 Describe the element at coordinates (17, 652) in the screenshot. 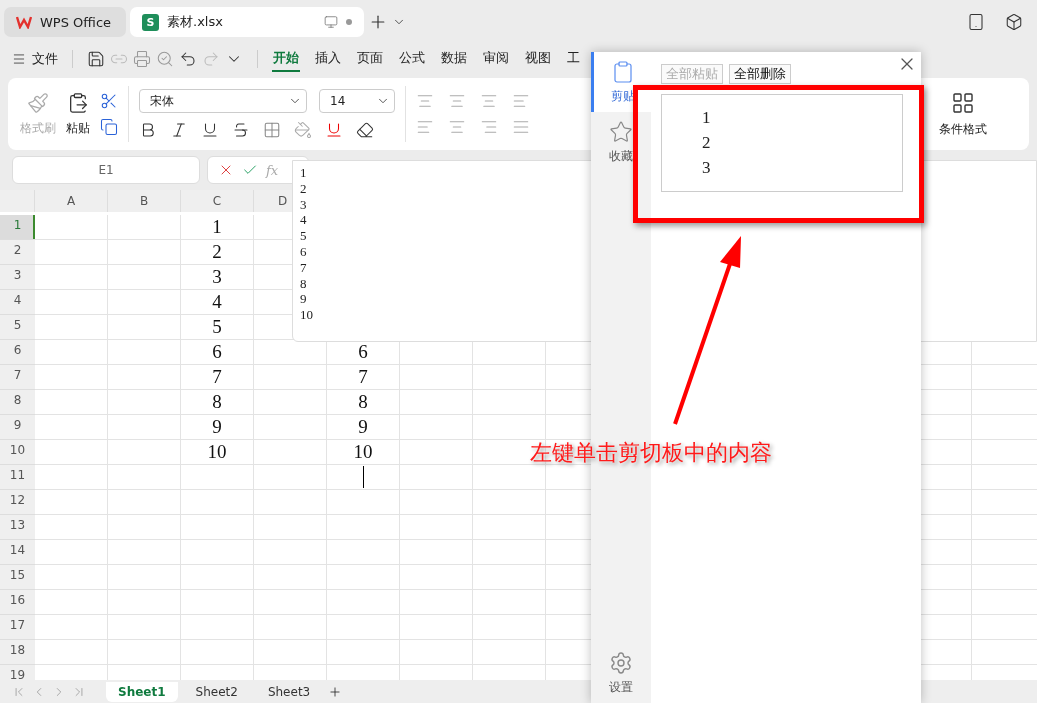

I see `row-header: 18` at that location.